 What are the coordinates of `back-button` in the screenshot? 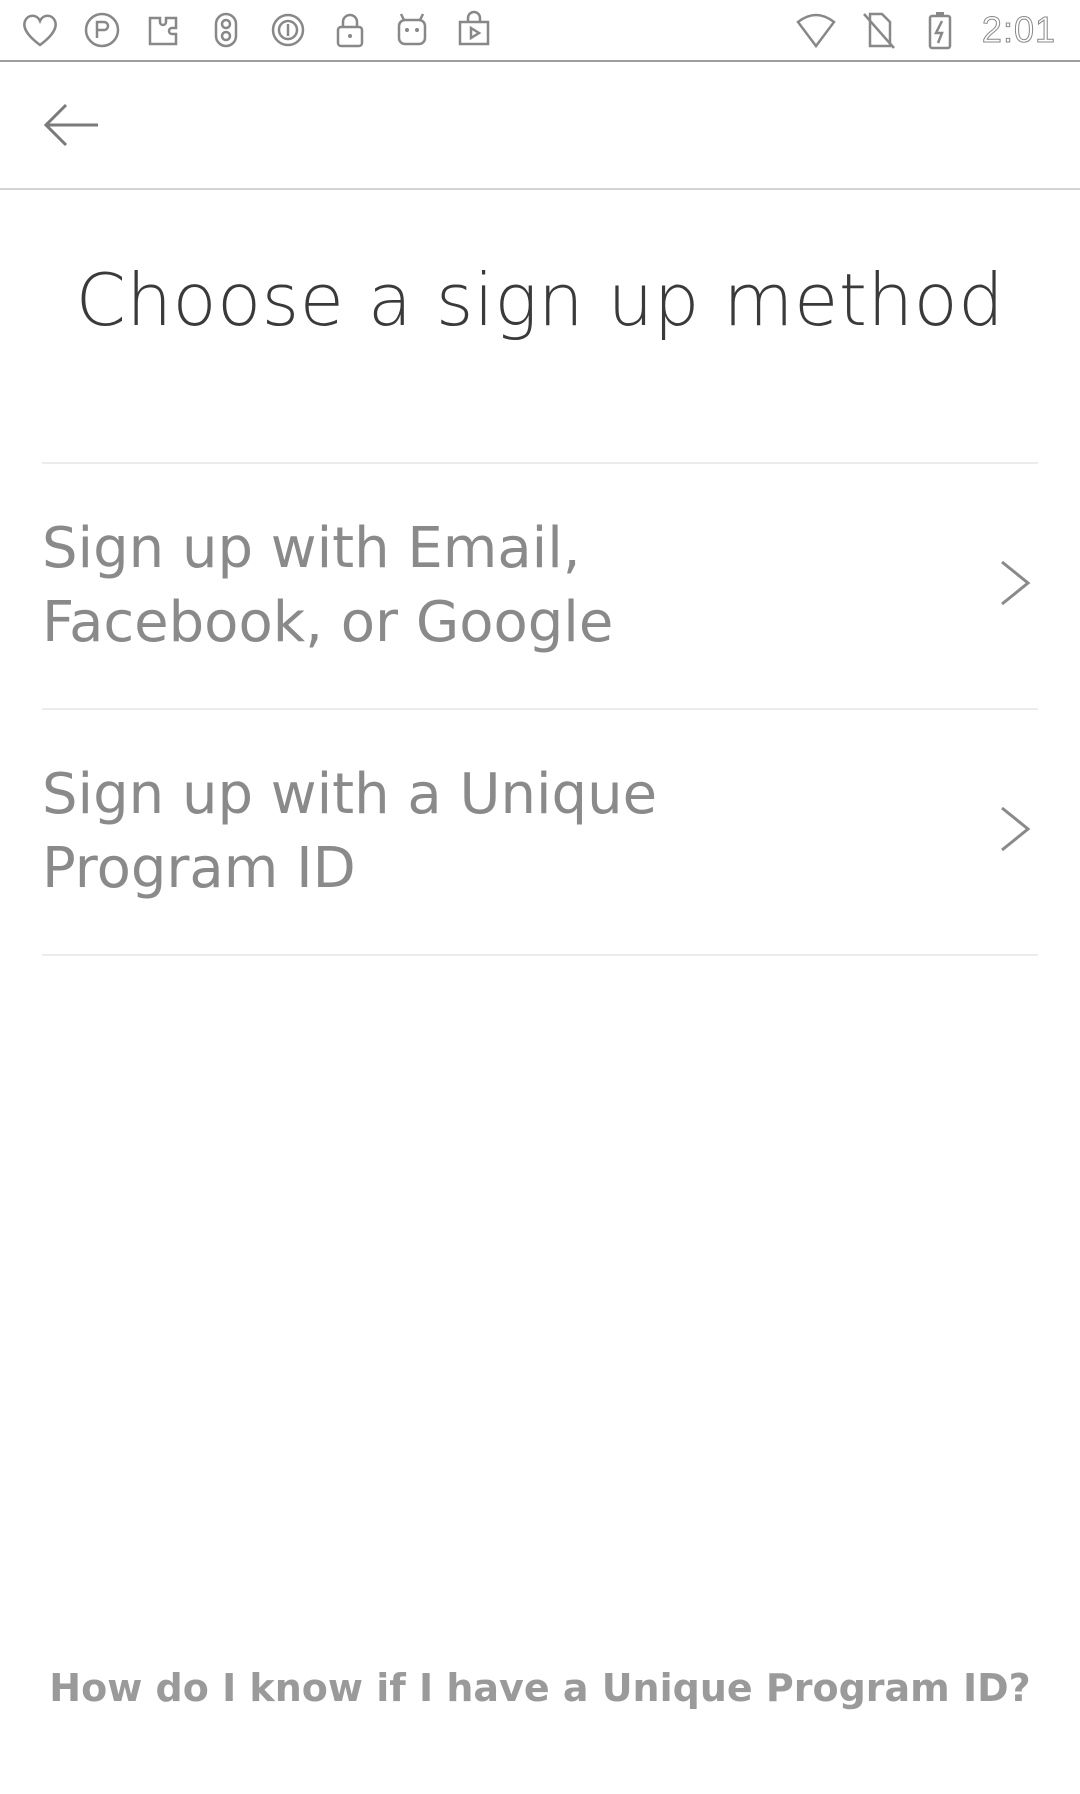 It's located at (72, 125).